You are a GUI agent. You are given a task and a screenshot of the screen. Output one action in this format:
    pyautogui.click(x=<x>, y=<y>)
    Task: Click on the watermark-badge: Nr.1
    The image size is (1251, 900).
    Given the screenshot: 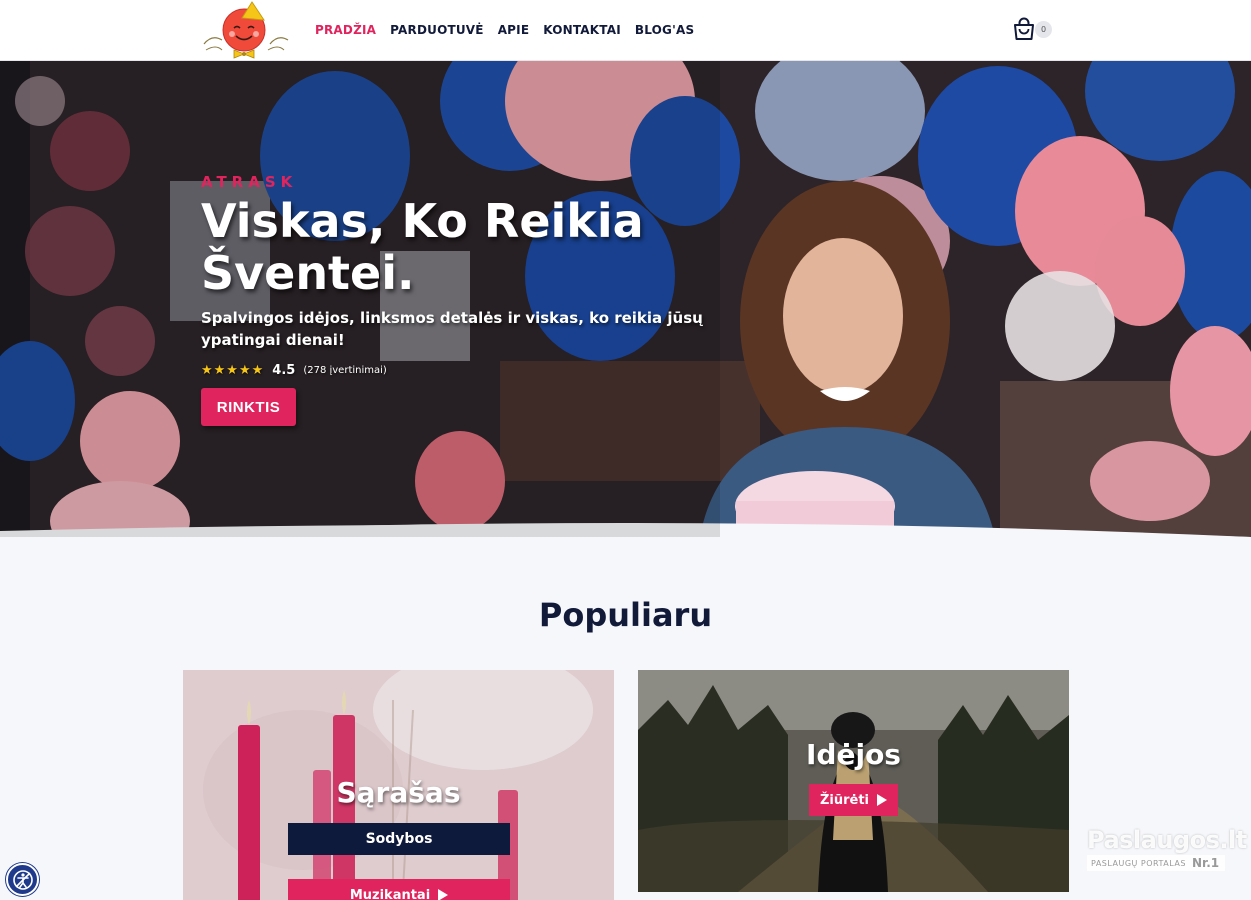 What is the action you would take?
    pyautogui.click(x=1205, y=863)
    